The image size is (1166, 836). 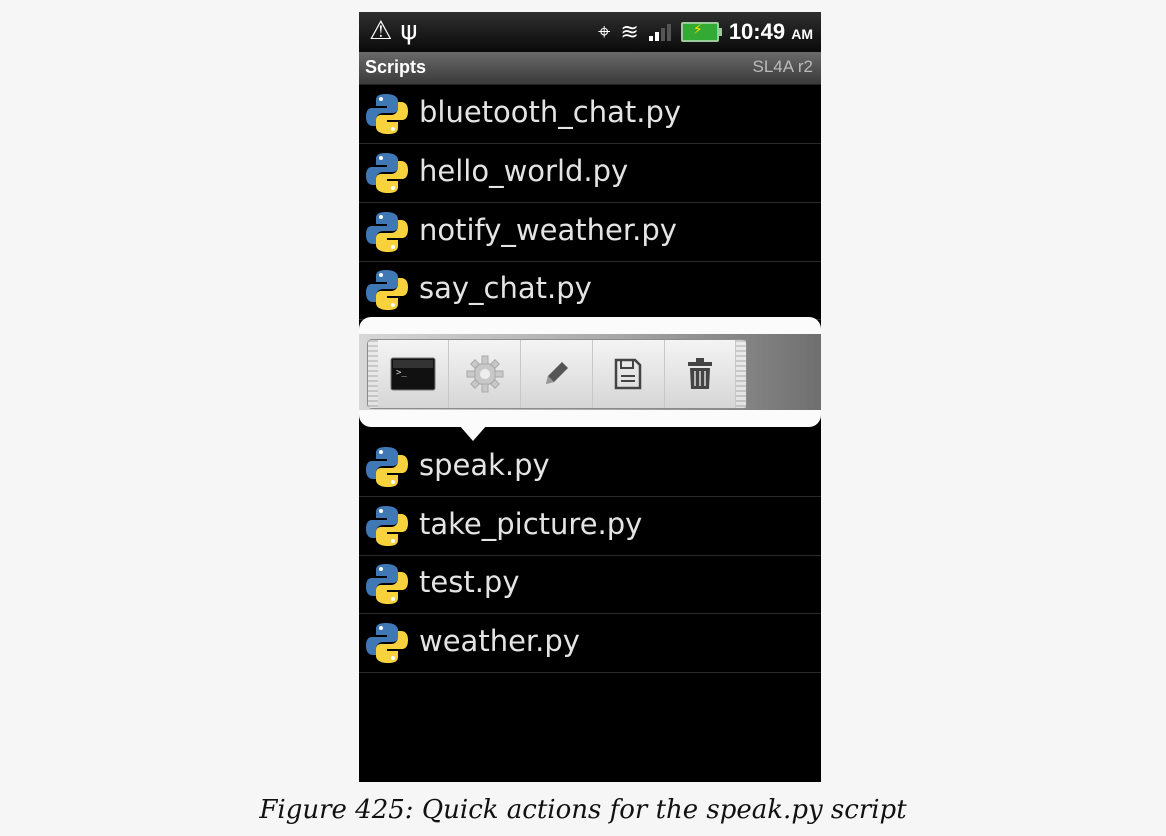 What do you see at coordinates (629, 32) in the screenshot?
I see `wifi-icon: ≋` at bounding box center [629, 32].